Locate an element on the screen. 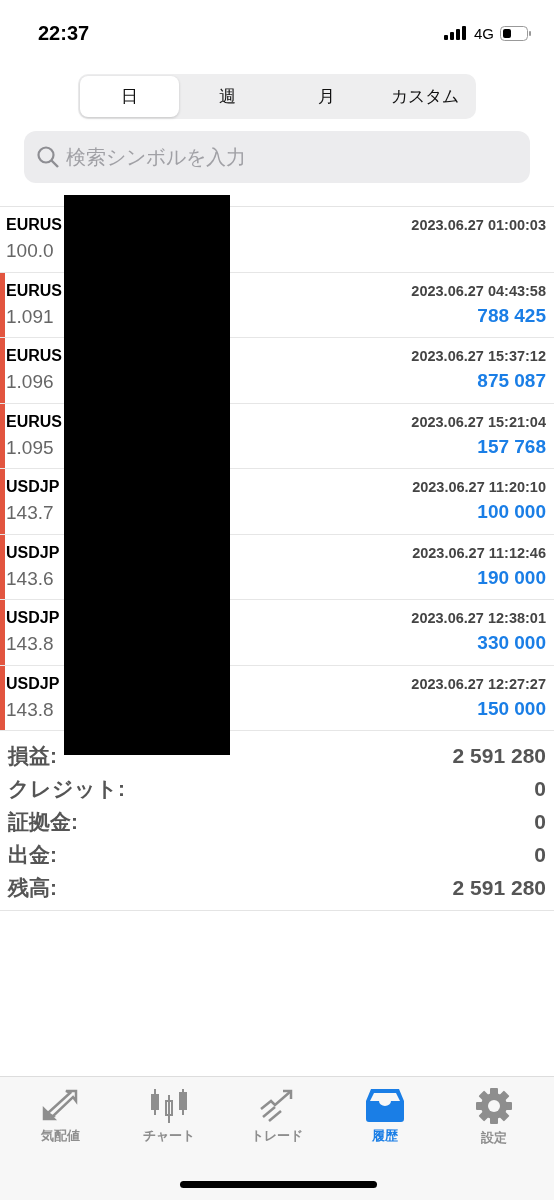 The height and width of the screenshot is (1200, 554). deal-profit: 788 425 is located at coordinates (511, 315).